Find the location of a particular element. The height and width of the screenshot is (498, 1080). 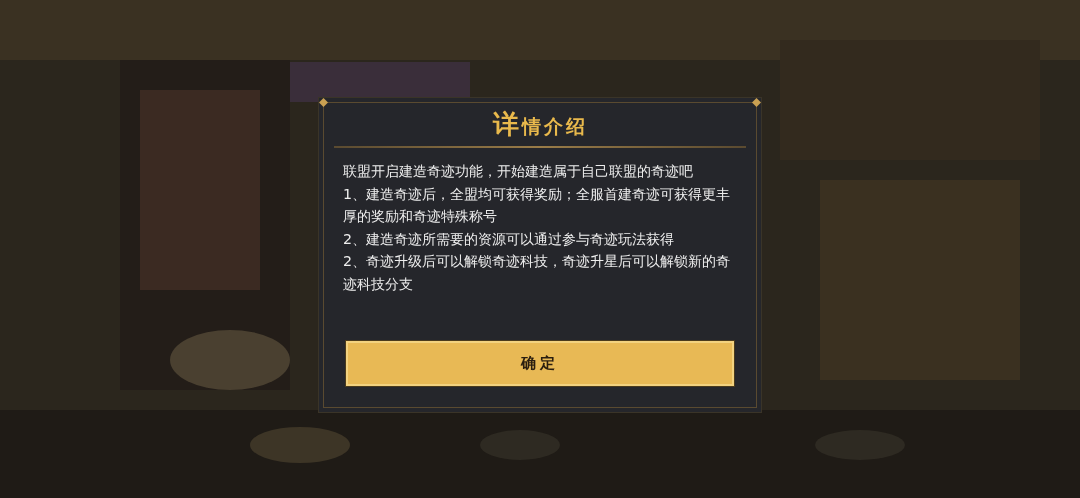

info-paragraph: 联盟开启建造奇迹功能，开始建造属于自己联盟的奇迹吧 is located at coordinates (518, 171).